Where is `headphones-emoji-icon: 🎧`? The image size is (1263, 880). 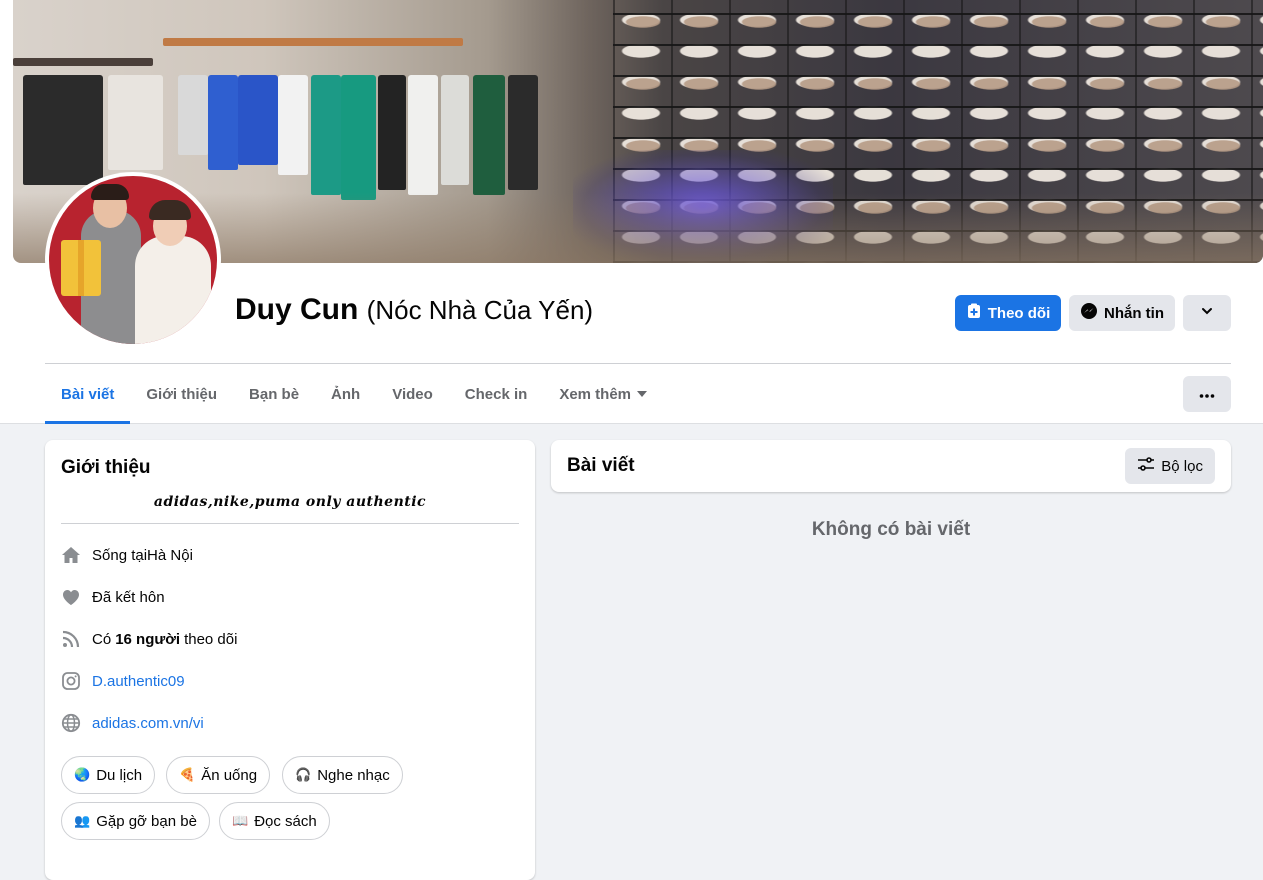 headphones-emoji-icon: 🎧 is located at coordinates (303, 774).